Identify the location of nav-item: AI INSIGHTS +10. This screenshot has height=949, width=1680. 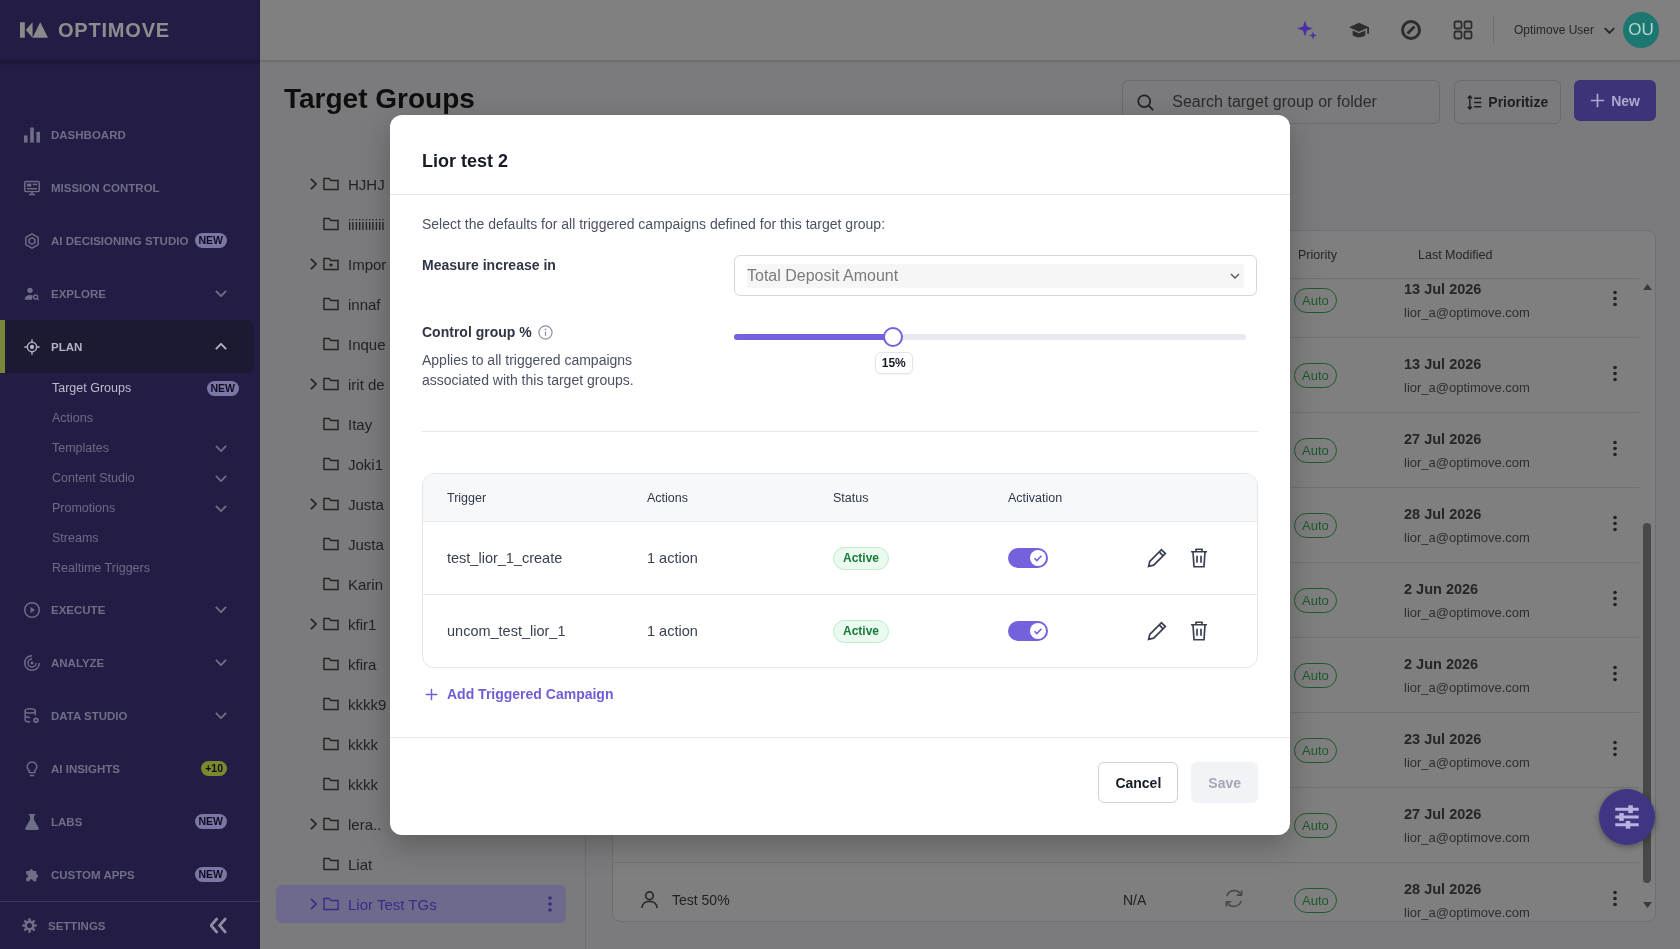
(127, 768).